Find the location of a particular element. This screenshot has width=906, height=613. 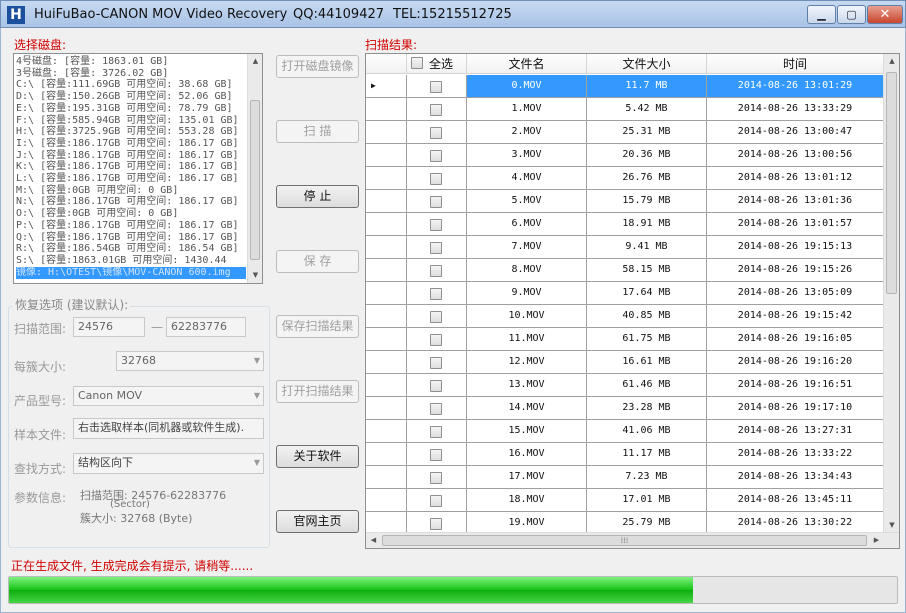

table-row: 4.MOV 26.76 MB 2014-08-26 13:01:12 is located at coordinates (625, 178).